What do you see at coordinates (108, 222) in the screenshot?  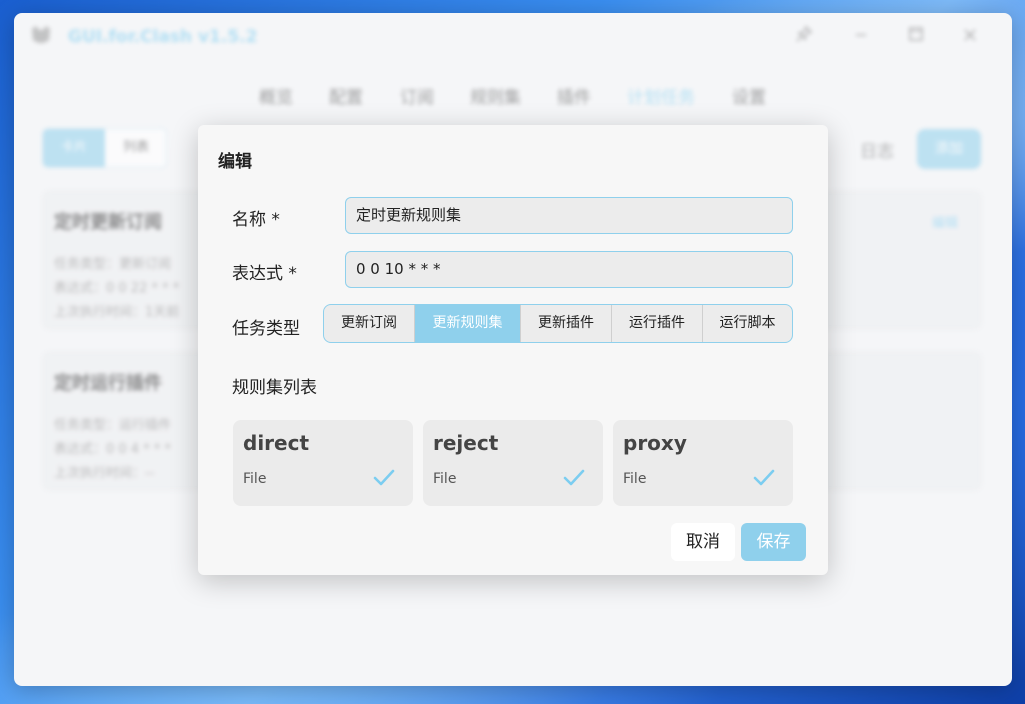 I see `task-card-title: 定时更新订阅` at bounding box center [108, 222].